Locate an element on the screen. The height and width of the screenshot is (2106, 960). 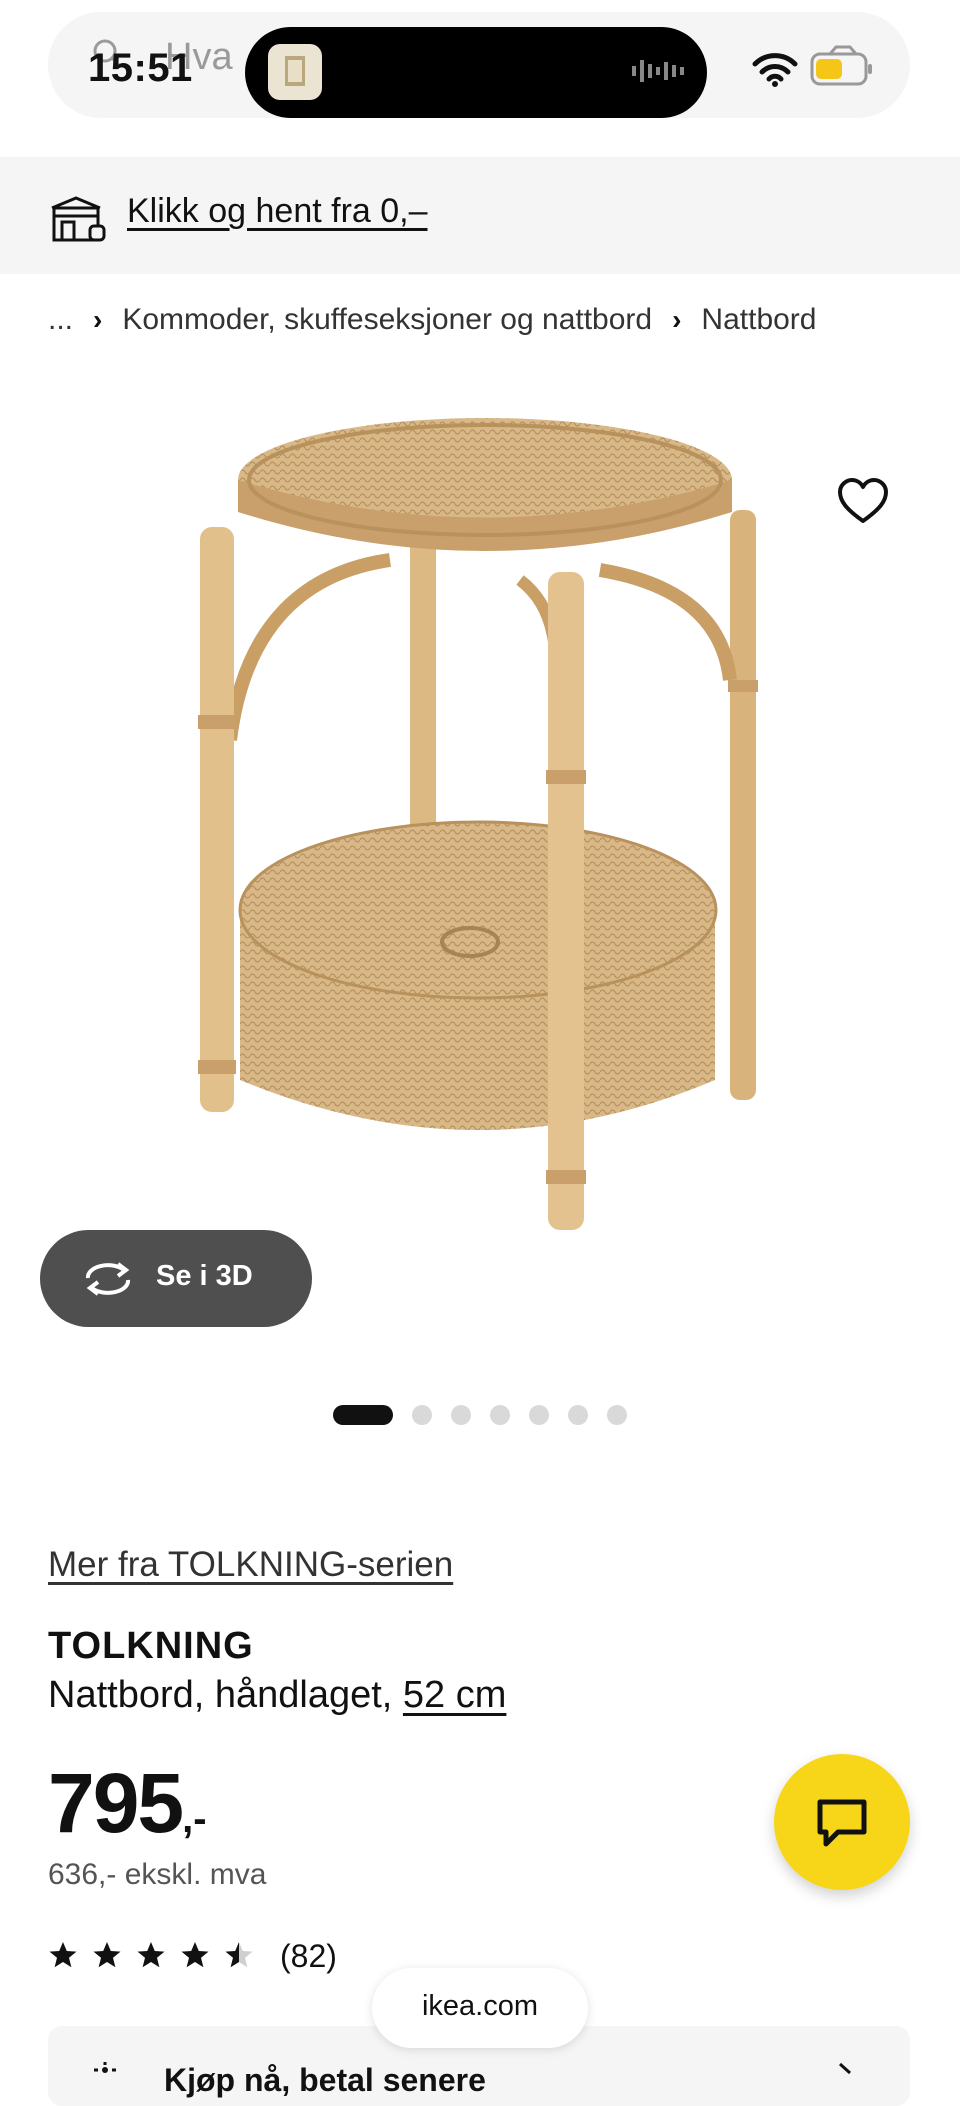
series-link: Mer fra TOLKNING-serien is located at coordinates (250, 1565).